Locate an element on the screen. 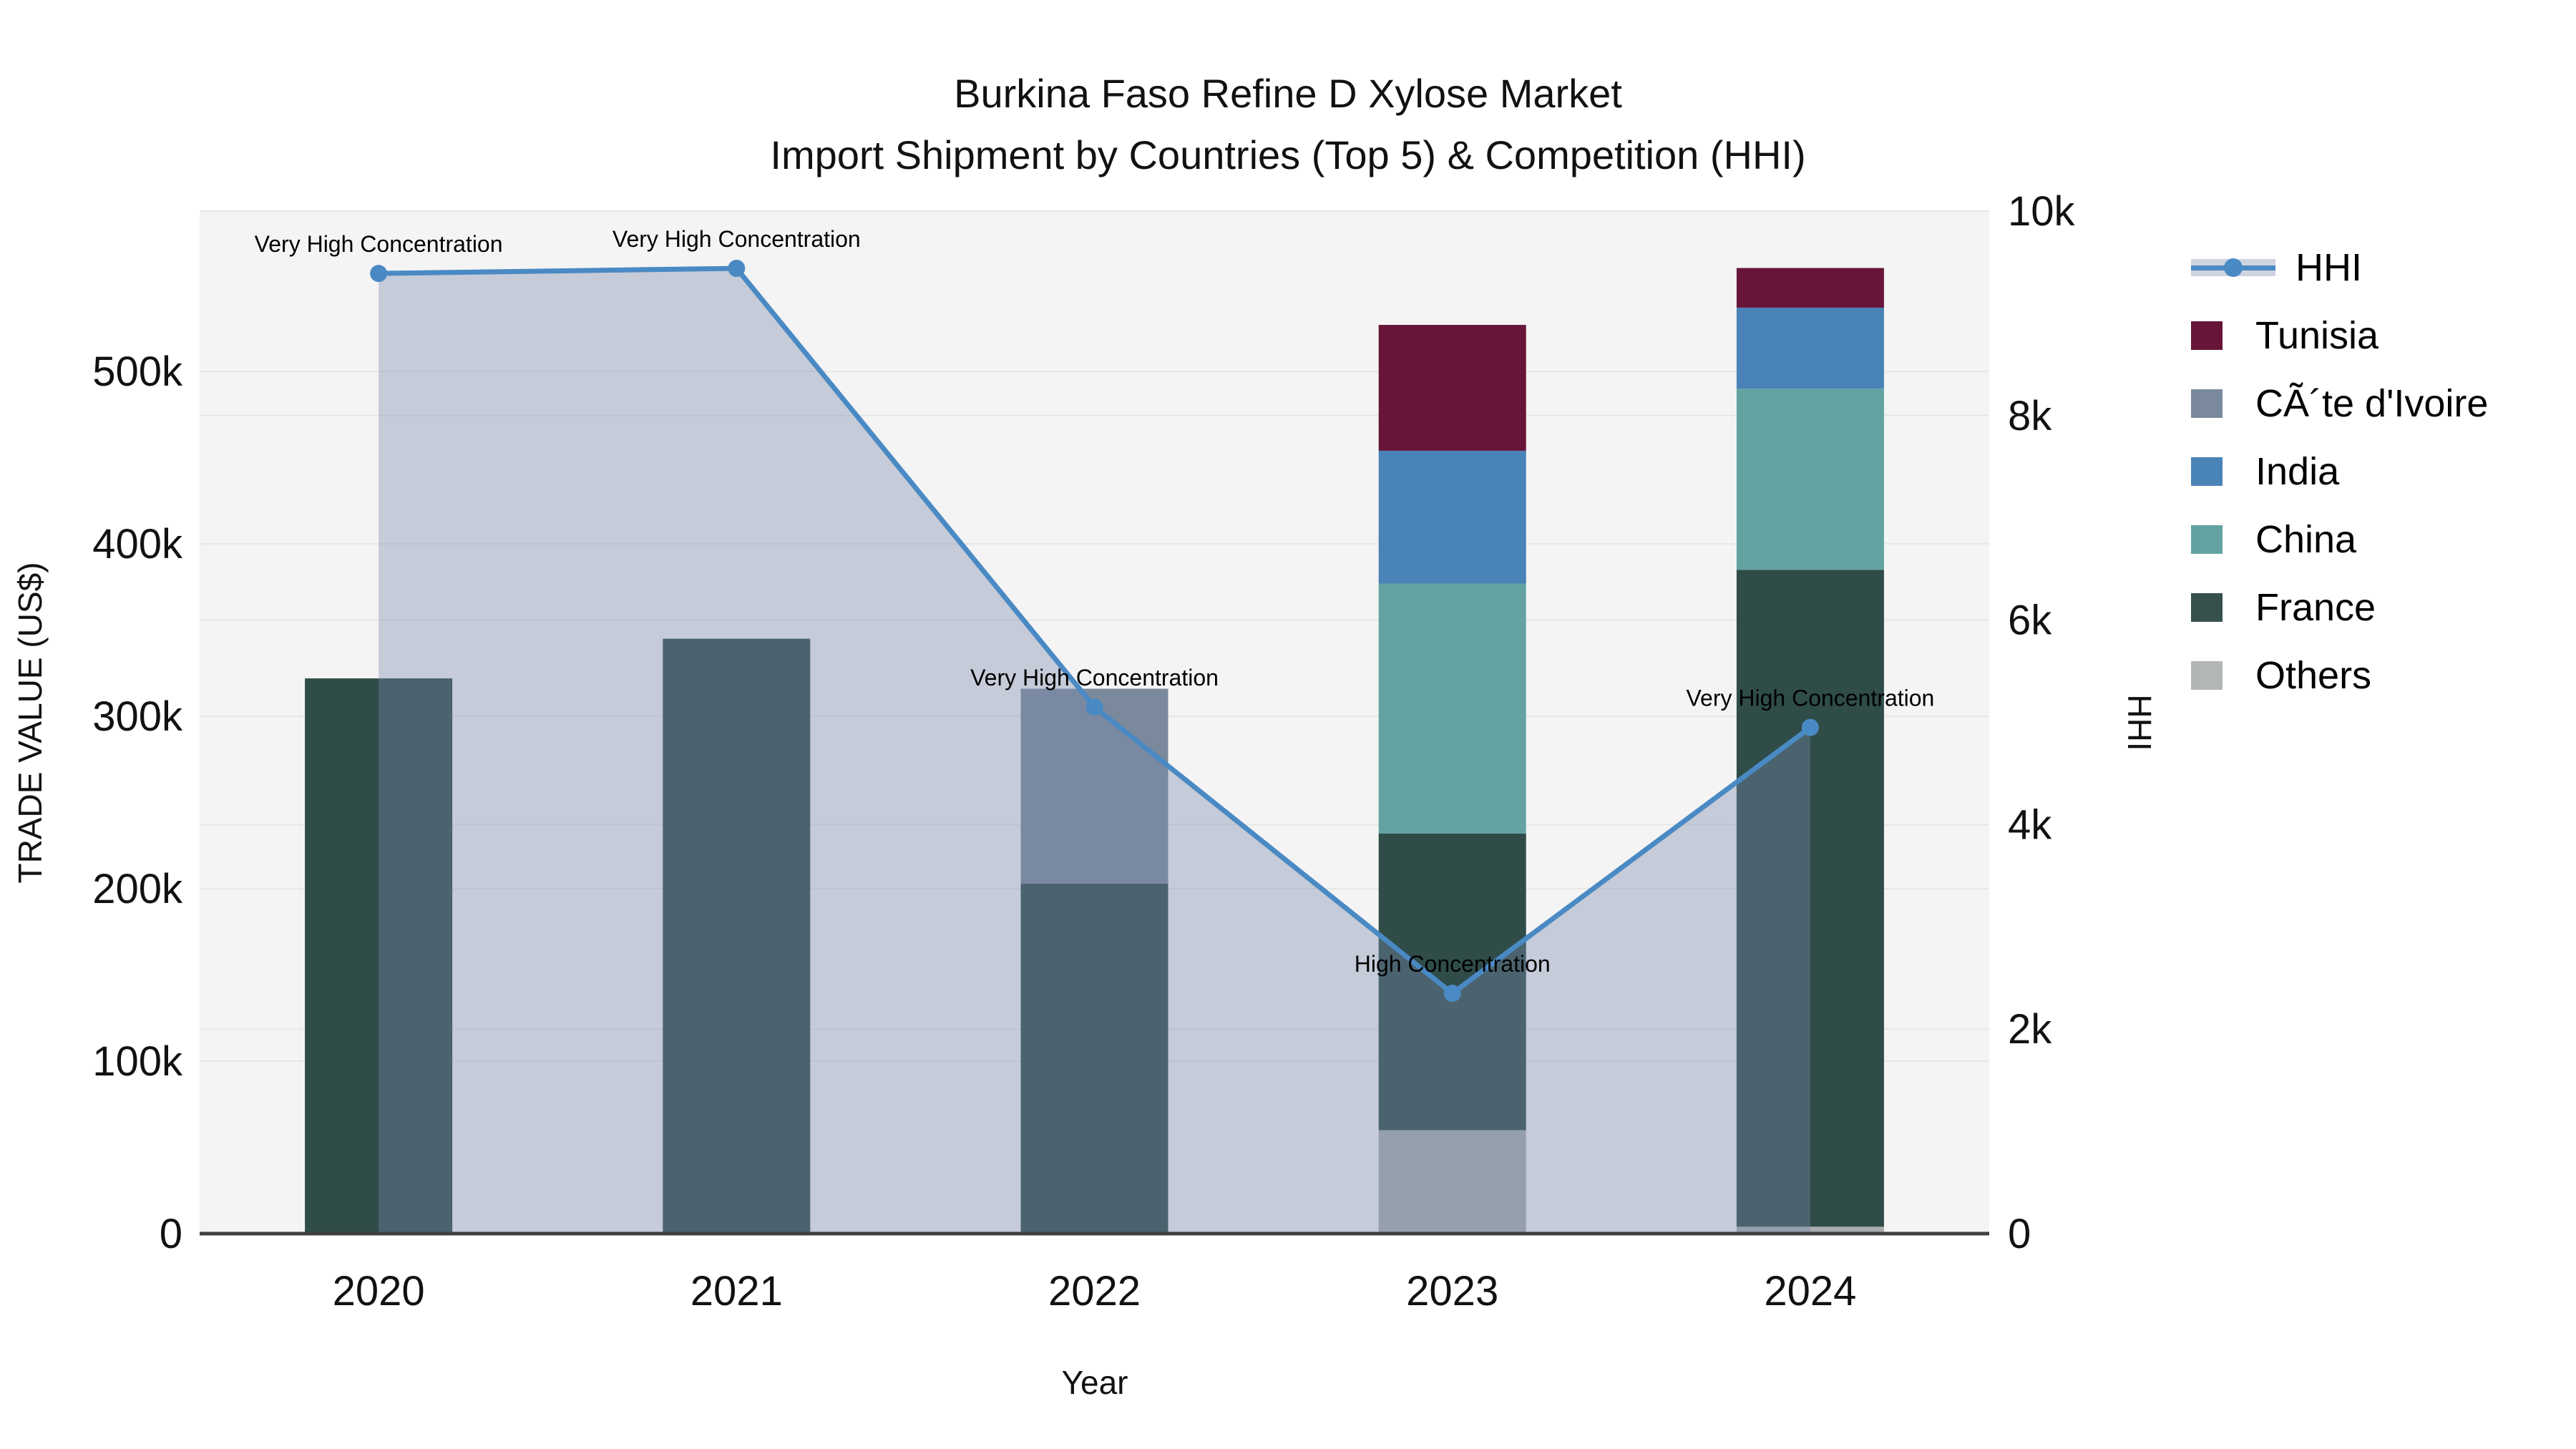 Image resolution: width=2576 pixels, height=1449 pixels. annotation-2024: Very High Concentration is located at coordinates (1810, 698).